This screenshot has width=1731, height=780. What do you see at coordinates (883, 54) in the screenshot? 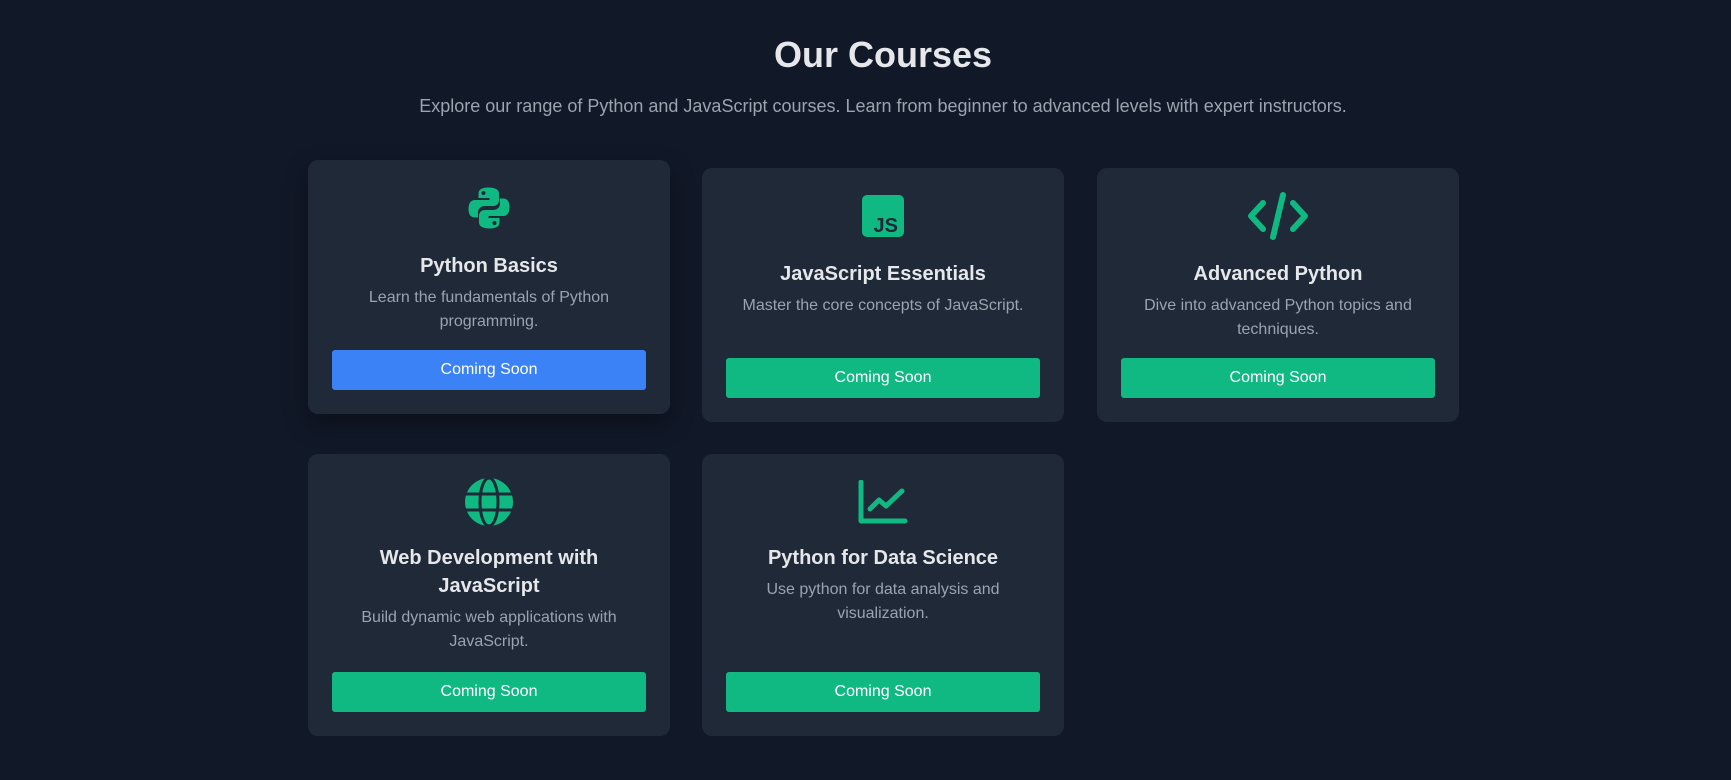
I see `page-title: Our Courses` at bounding box center [883, 54].